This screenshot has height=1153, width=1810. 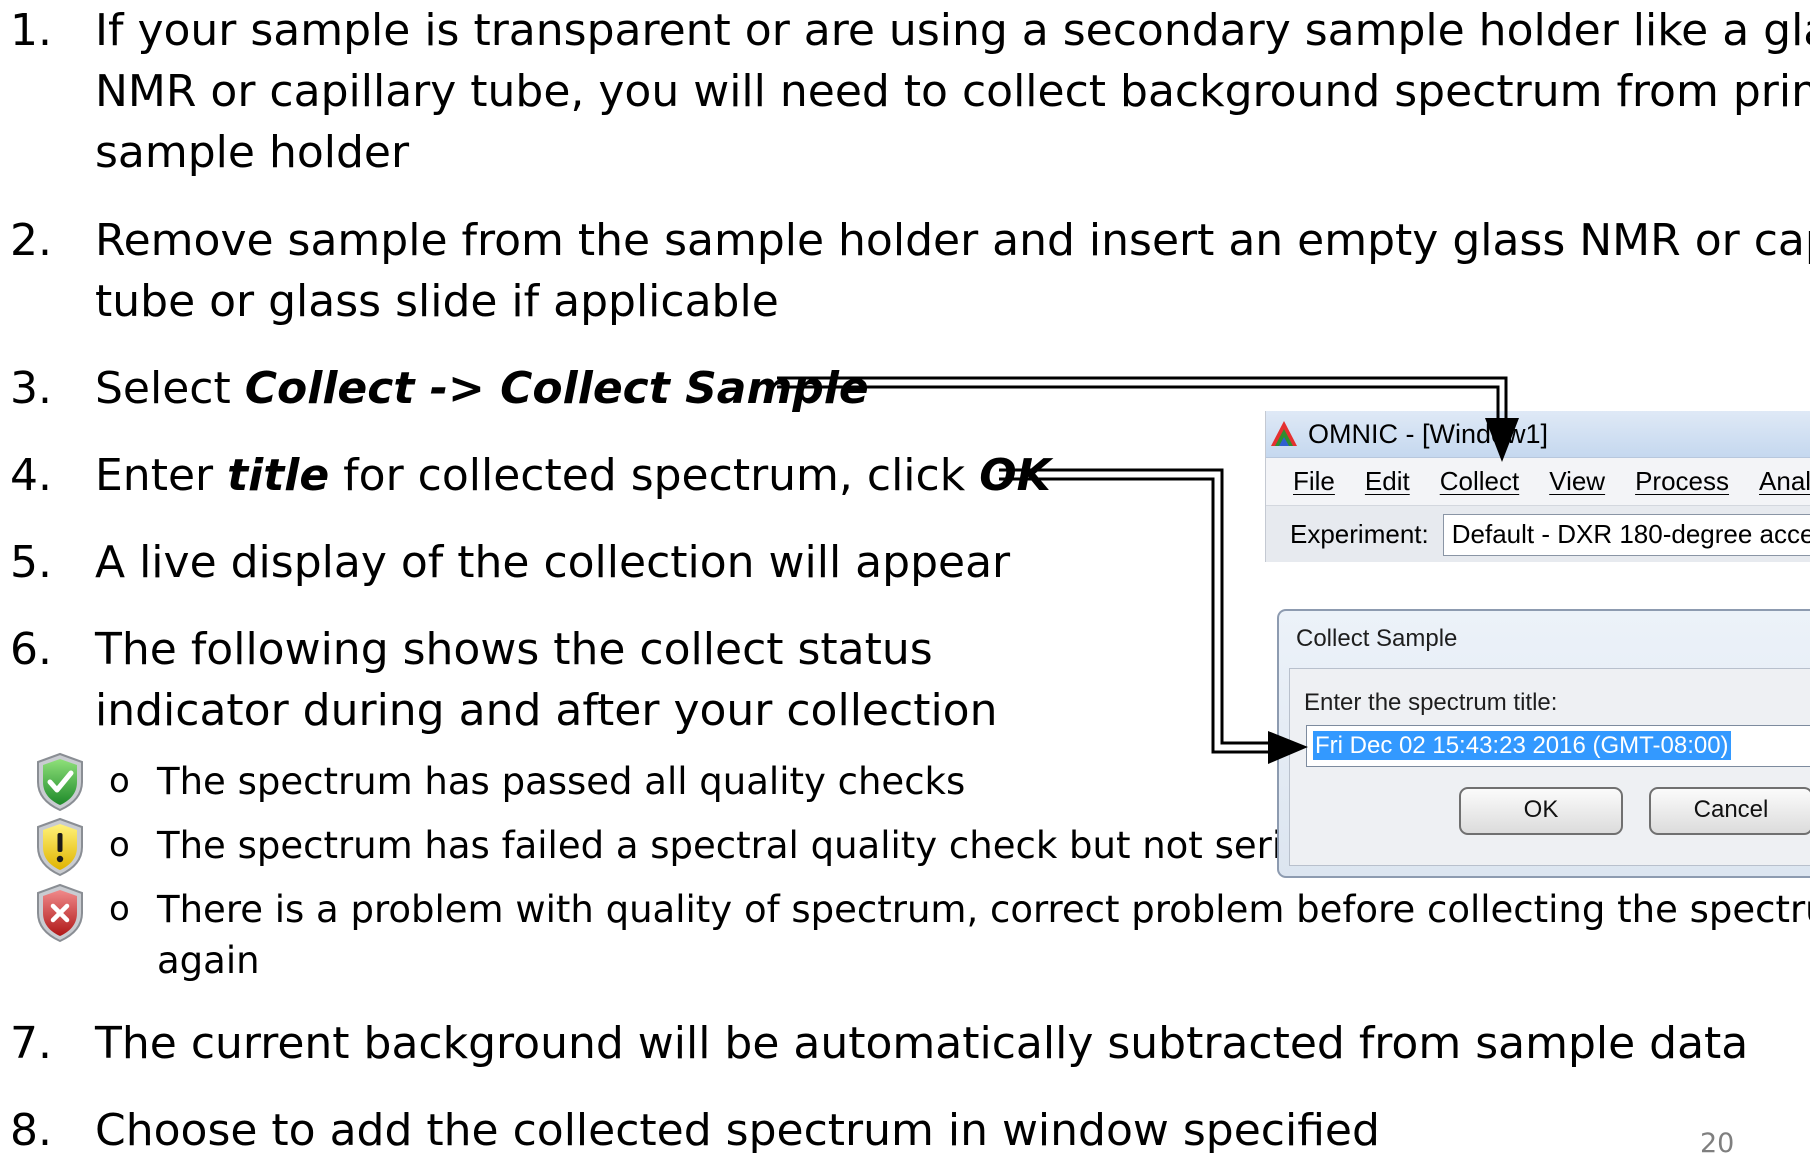 I want to click on callout-arrows, so click(x=1148, y=570).